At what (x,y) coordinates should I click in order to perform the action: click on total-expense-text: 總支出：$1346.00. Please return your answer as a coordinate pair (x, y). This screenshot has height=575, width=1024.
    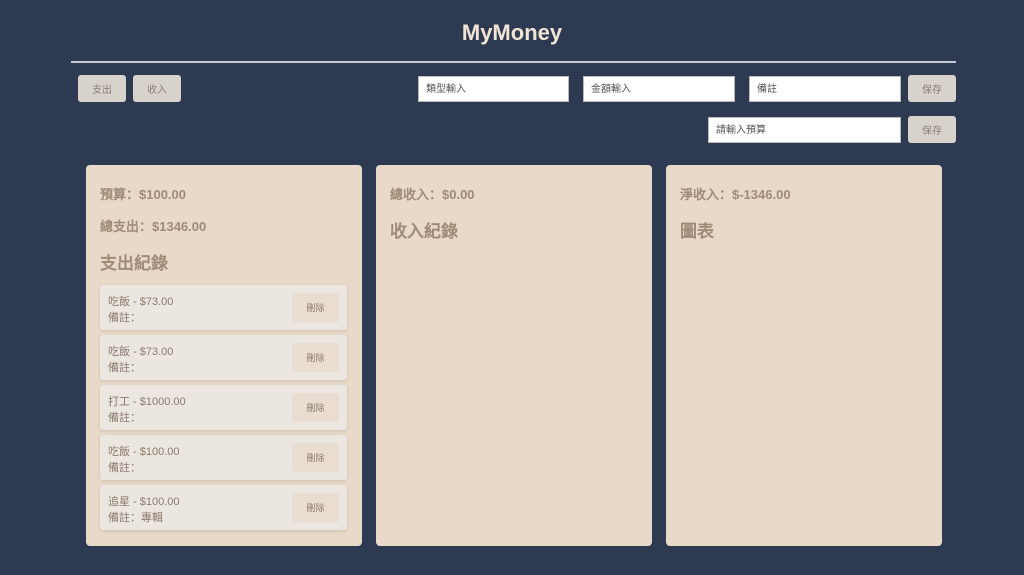
    Looking at the image, I should click on (153, 226).